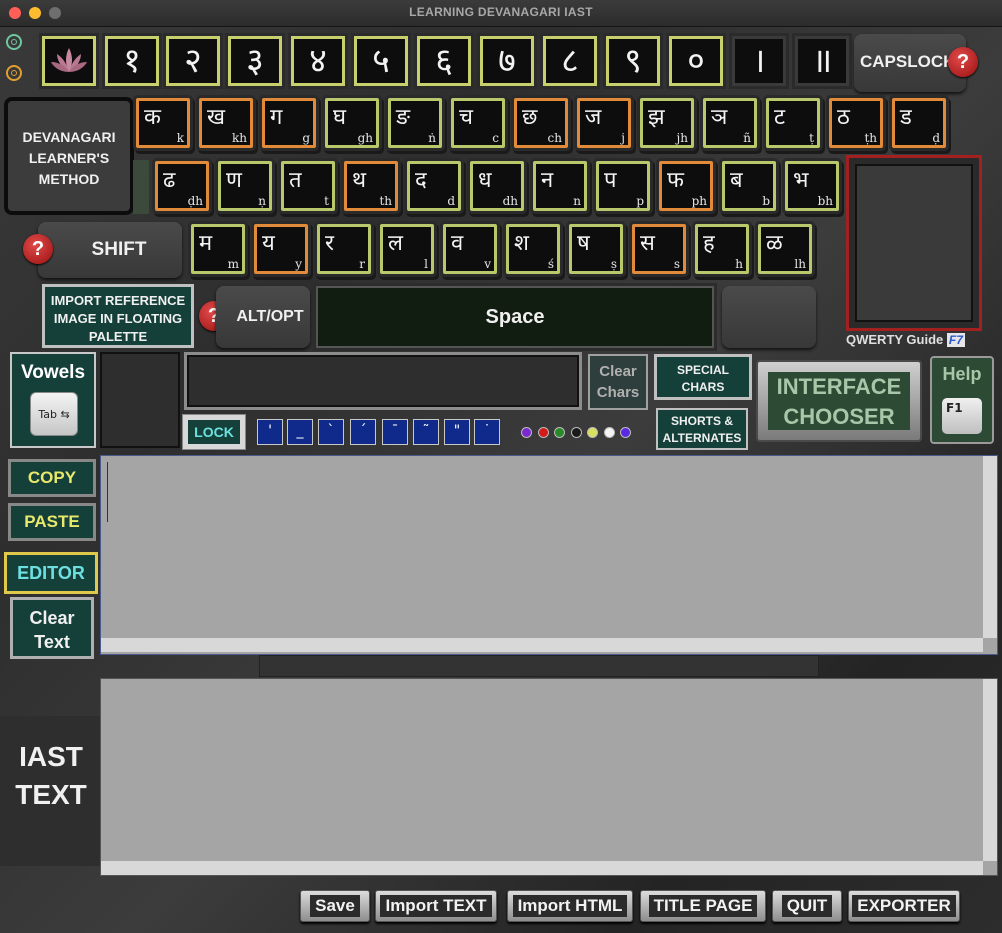  Describe the element at coordinates (990, 770) in the screenshot. I see `iast-vscrollbar` at that location.